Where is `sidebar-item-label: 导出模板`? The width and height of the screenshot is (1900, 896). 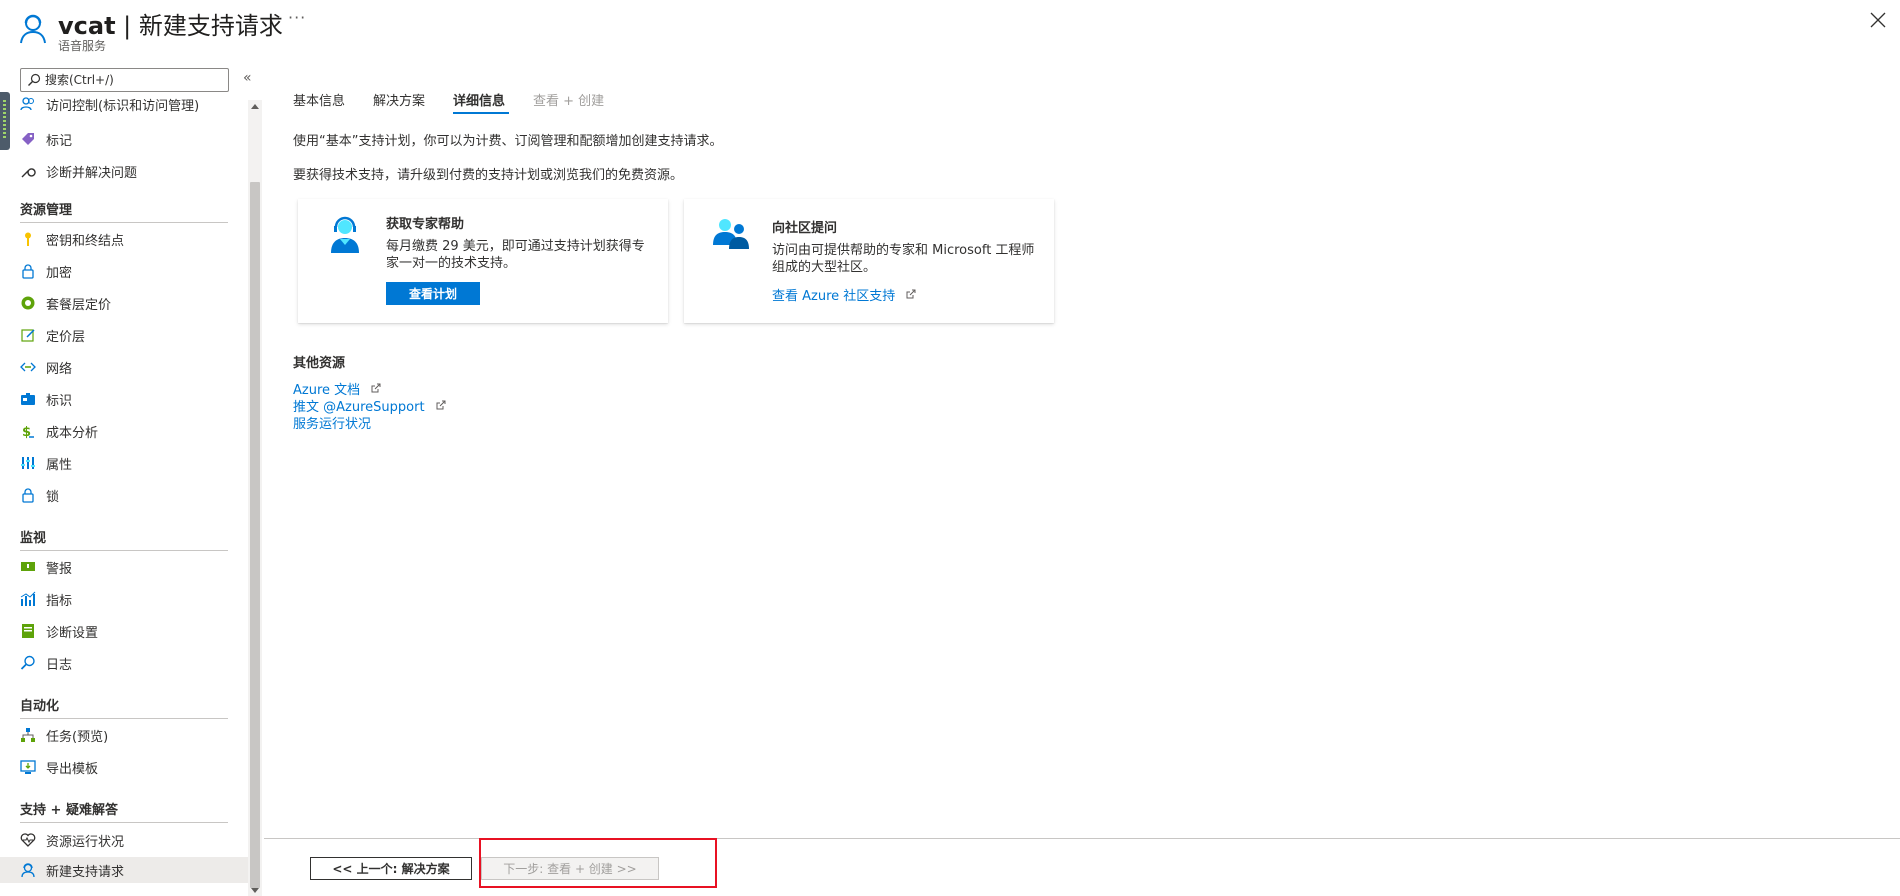
sidebar-item-label: 导出模板 is located at coordinates (72, 769).